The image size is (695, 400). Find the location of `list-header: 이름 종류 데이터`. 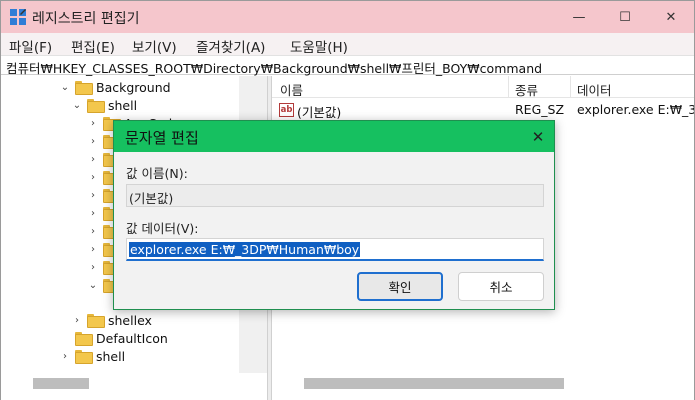

list-header: 이름 종류 데이터 is located at coordinates (483, 87).